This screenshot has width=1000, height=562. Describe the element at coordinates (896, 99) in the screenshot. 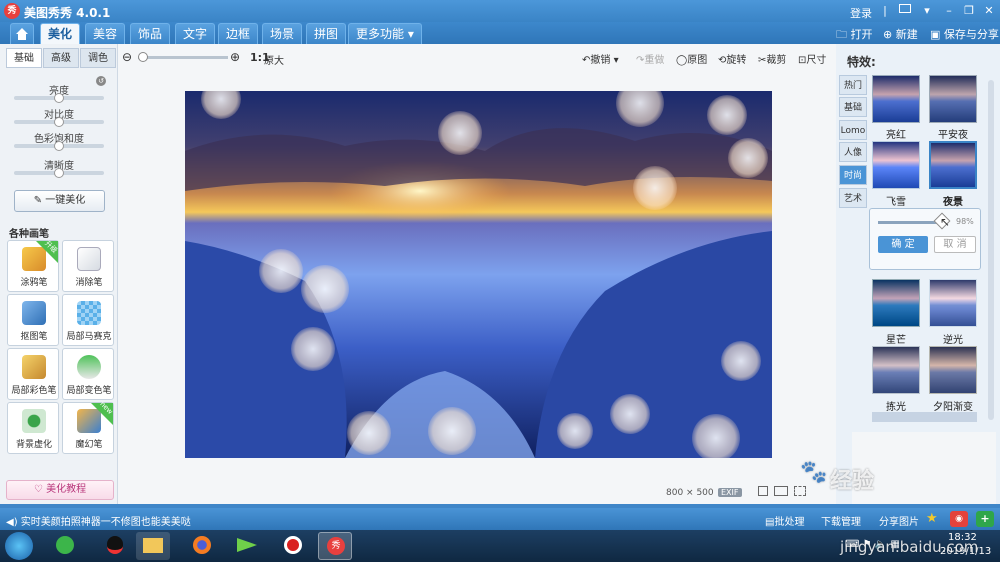

I see `effect-thumb-bright-red` at that location.